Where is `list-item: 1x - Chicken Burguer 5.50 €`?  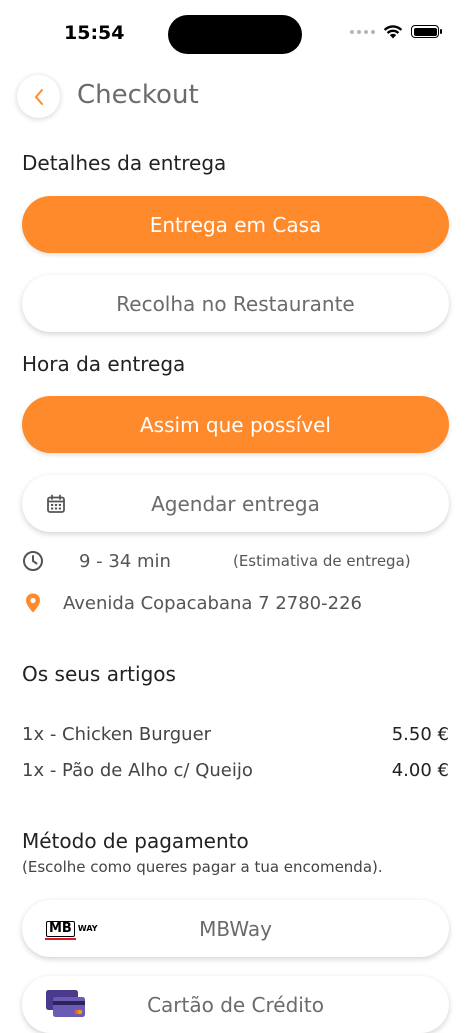
list-item: 1x - Chicken Burguer 5.50 € is located at coordinates (235, 734).